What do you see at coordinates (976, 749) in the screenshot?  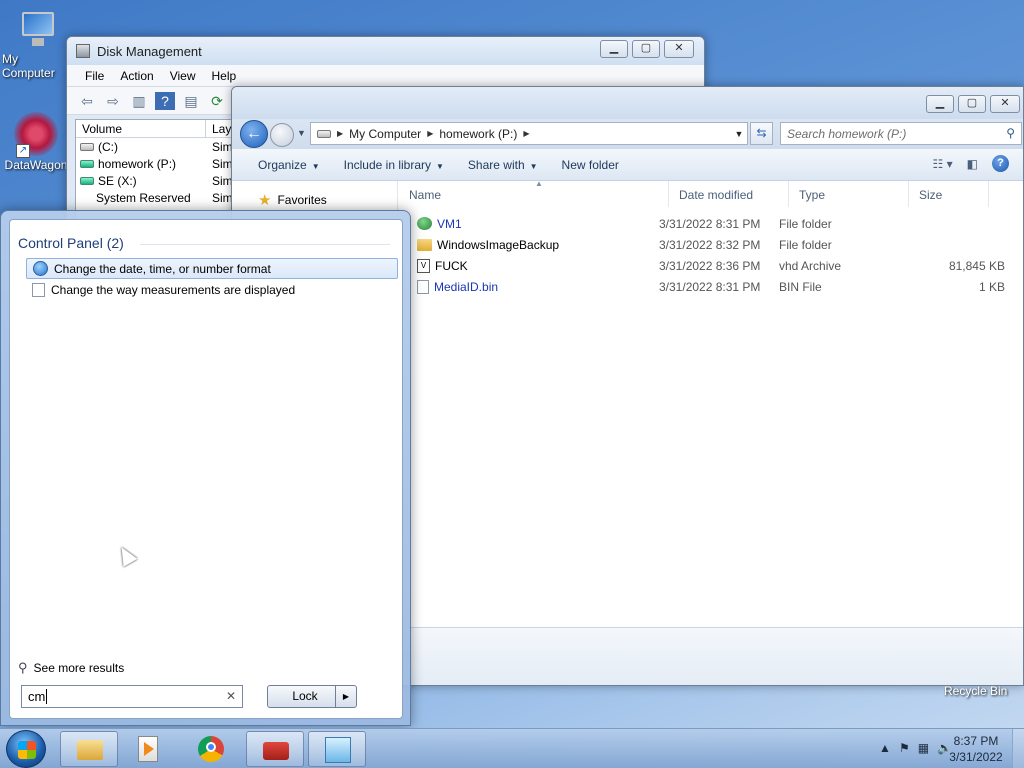 I see `system-clock: 8:37 PM 3/31/2022` at bounding box center [976, 749].